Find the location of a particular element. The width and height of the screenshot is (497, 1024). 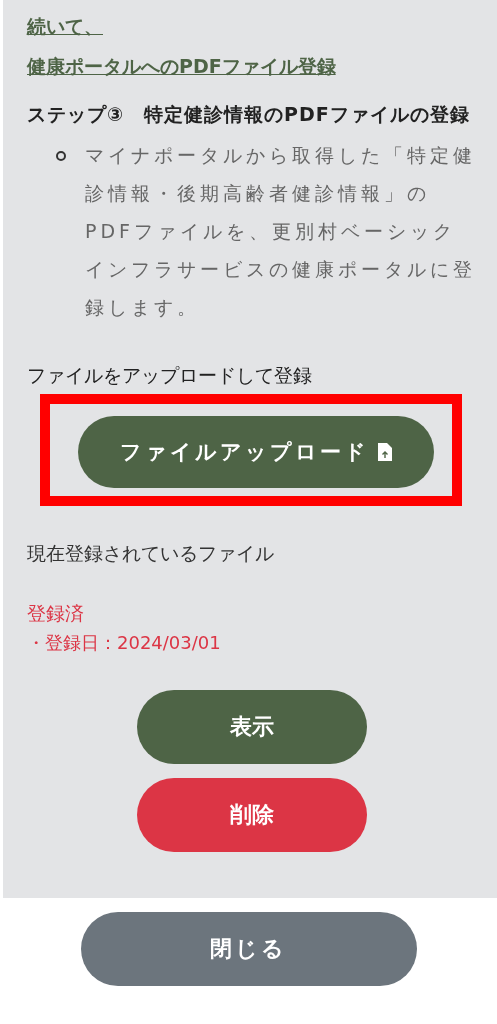

registration-date: ・登録日：2024/03/01 is located at coordinates (124, 643).